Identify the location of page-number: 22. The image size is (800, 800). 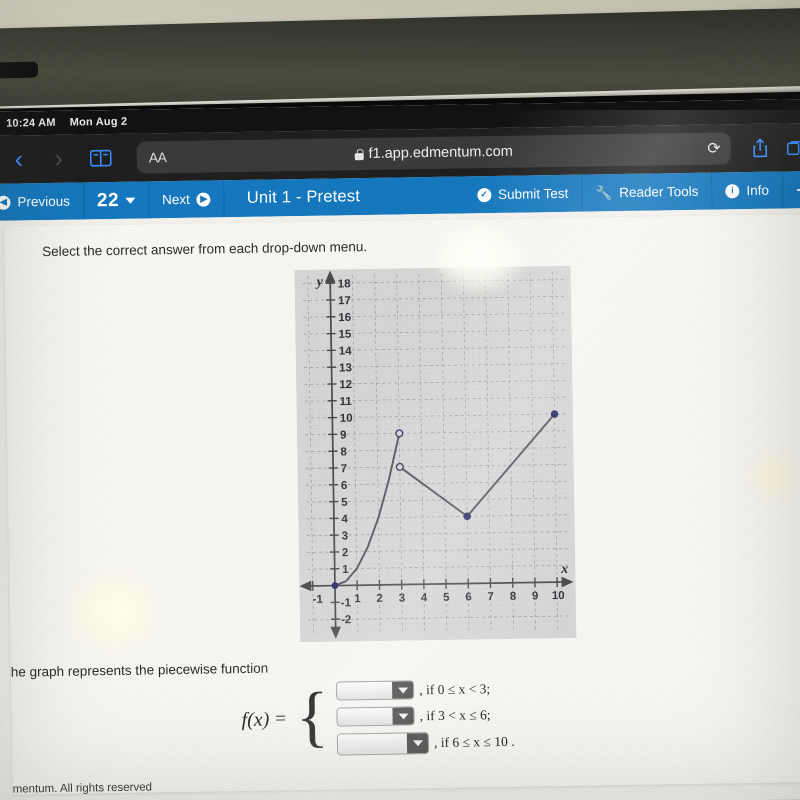
(108, 200).